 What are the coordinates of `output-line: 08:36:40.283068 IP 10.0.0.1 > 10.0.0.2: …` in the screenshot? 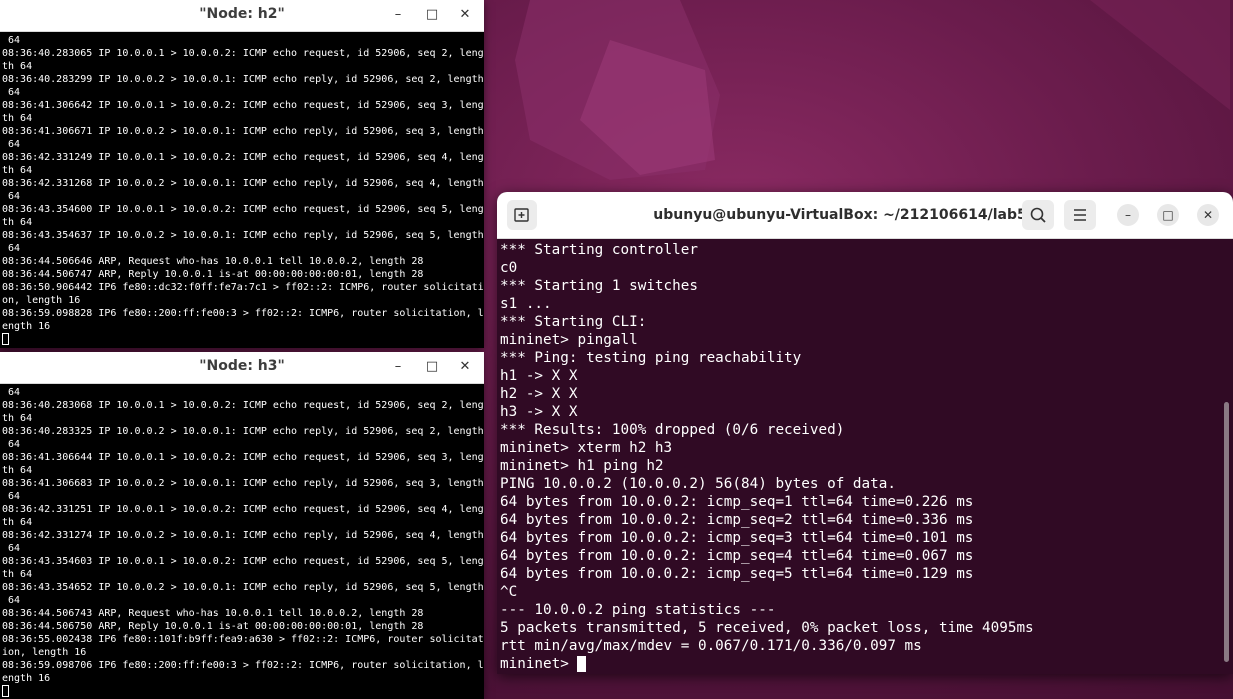 It's located at (243, 405).